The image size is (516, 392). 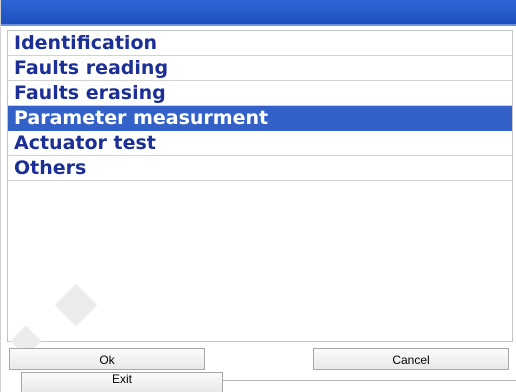 I want to click on menu-item-parameter-measurement: Parameter measurment, so click(x=260, y=118).